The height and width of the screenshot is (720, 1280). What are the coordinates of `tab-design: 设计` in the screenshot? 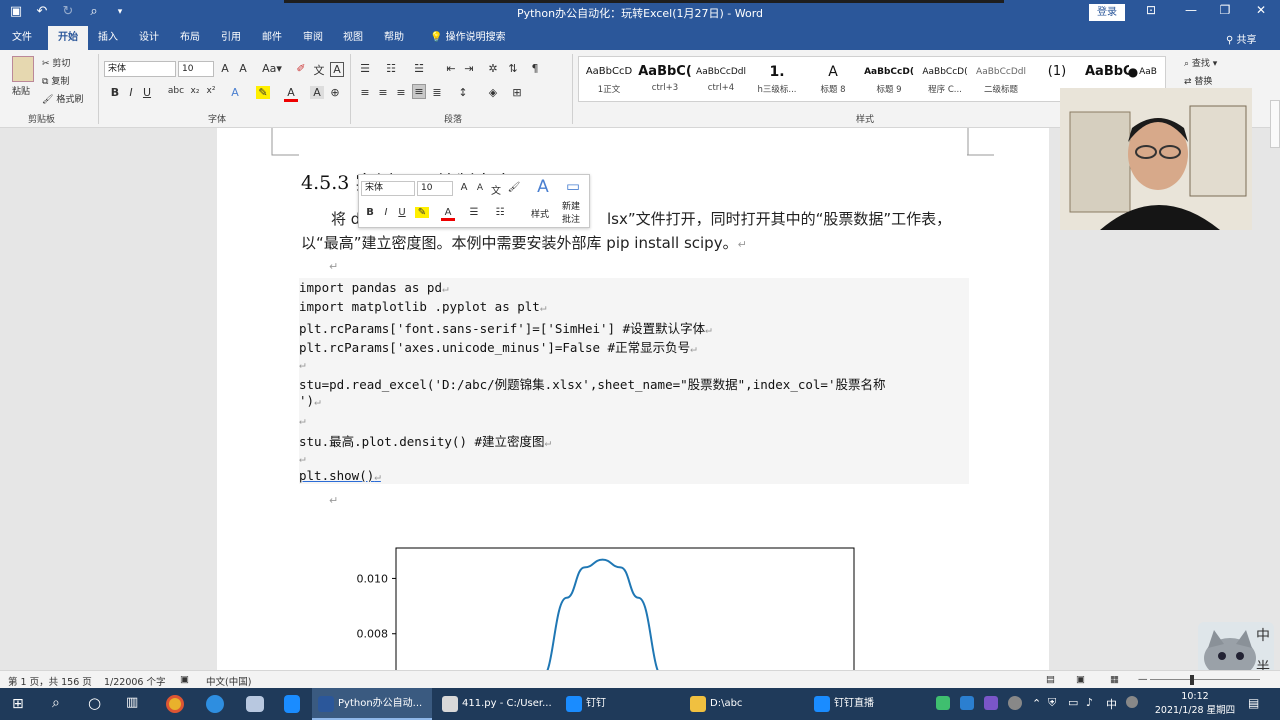 It's located at (149, 38).